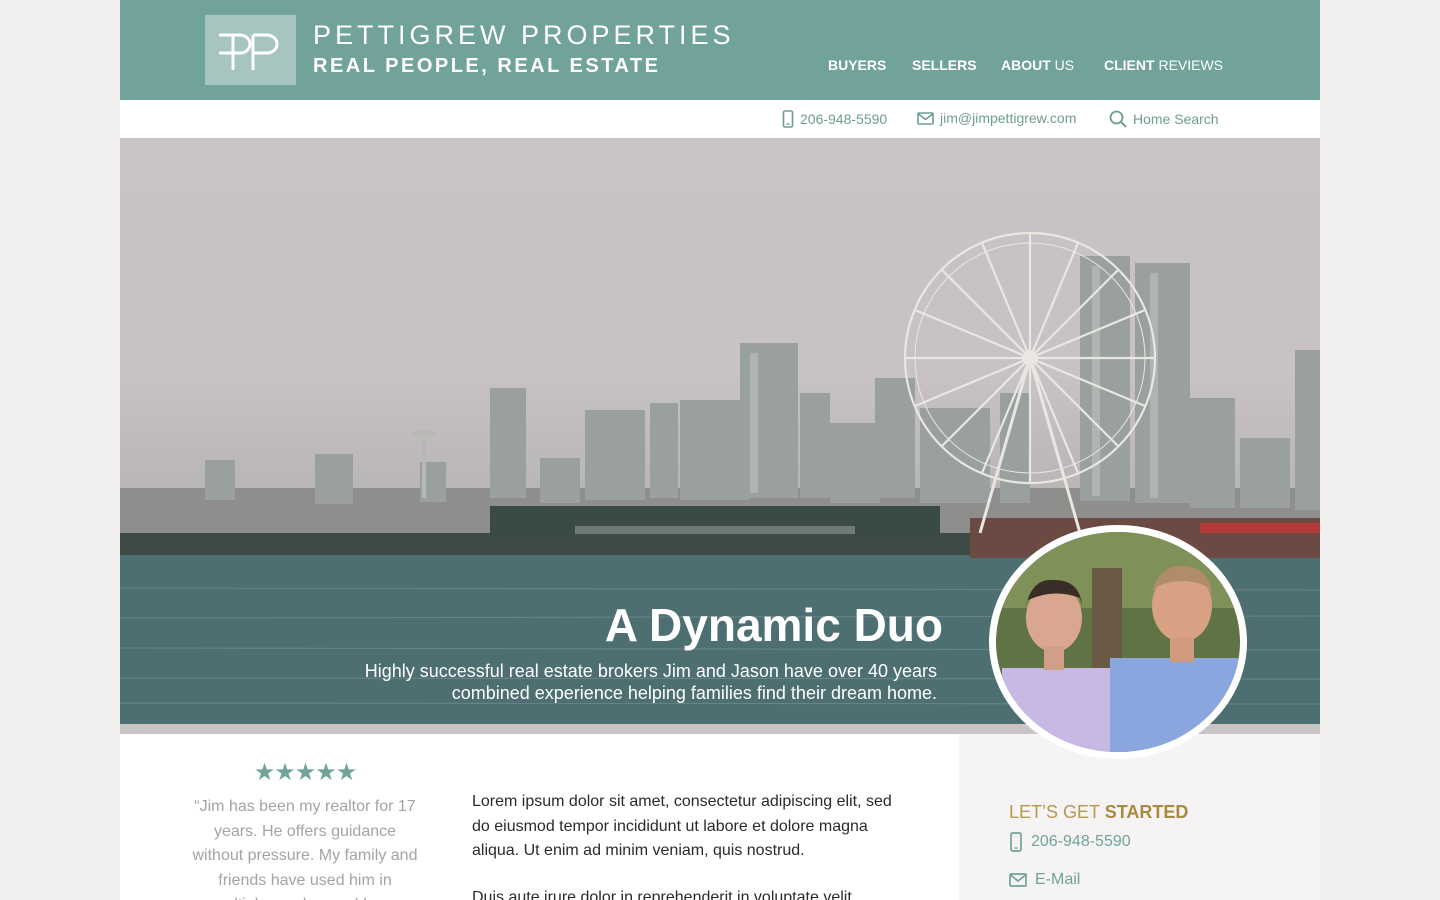 The height and width of the screenshot is (900, 1440). Describe the element at coordinates (1037, 65) in the screenshot. I see `nav-about-us: ABOUT US` at that location.